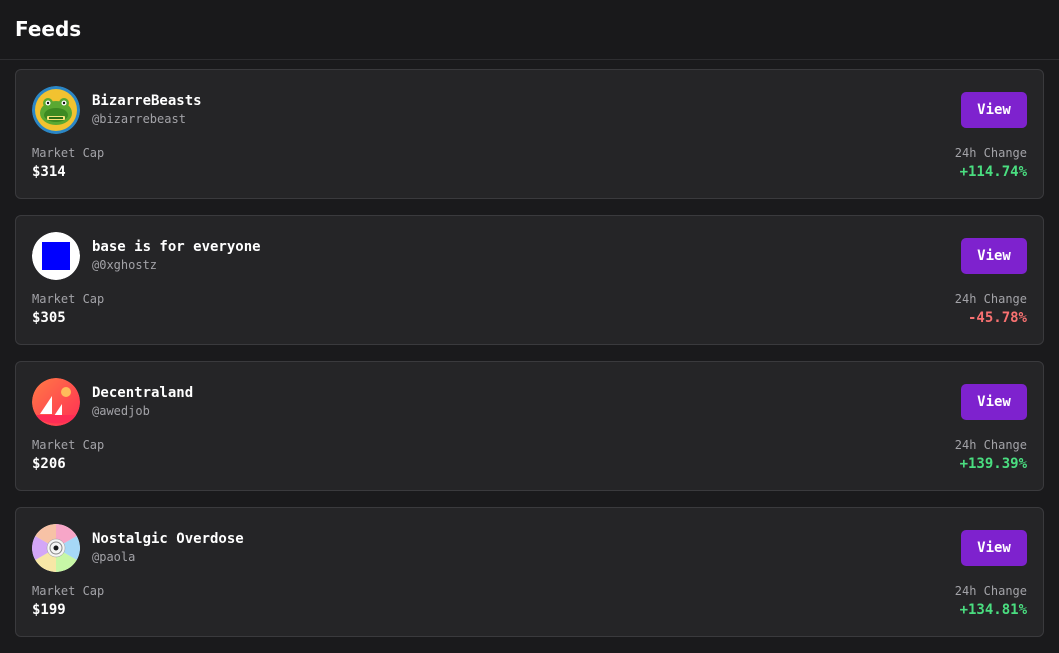 The image size is (1059, 653). What do you see at coordinates (49, 318) in the screenshot?
I see `market-cap-value: $305` at bounding box center [49, 318].